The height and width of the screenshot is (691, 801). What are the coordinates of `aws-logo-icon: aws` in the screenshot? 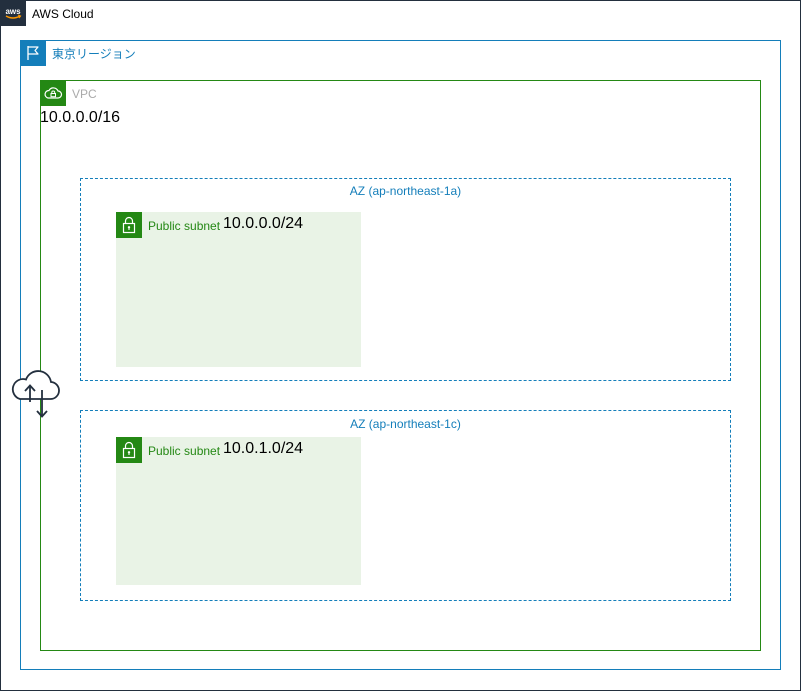 It's located at (13, 13).